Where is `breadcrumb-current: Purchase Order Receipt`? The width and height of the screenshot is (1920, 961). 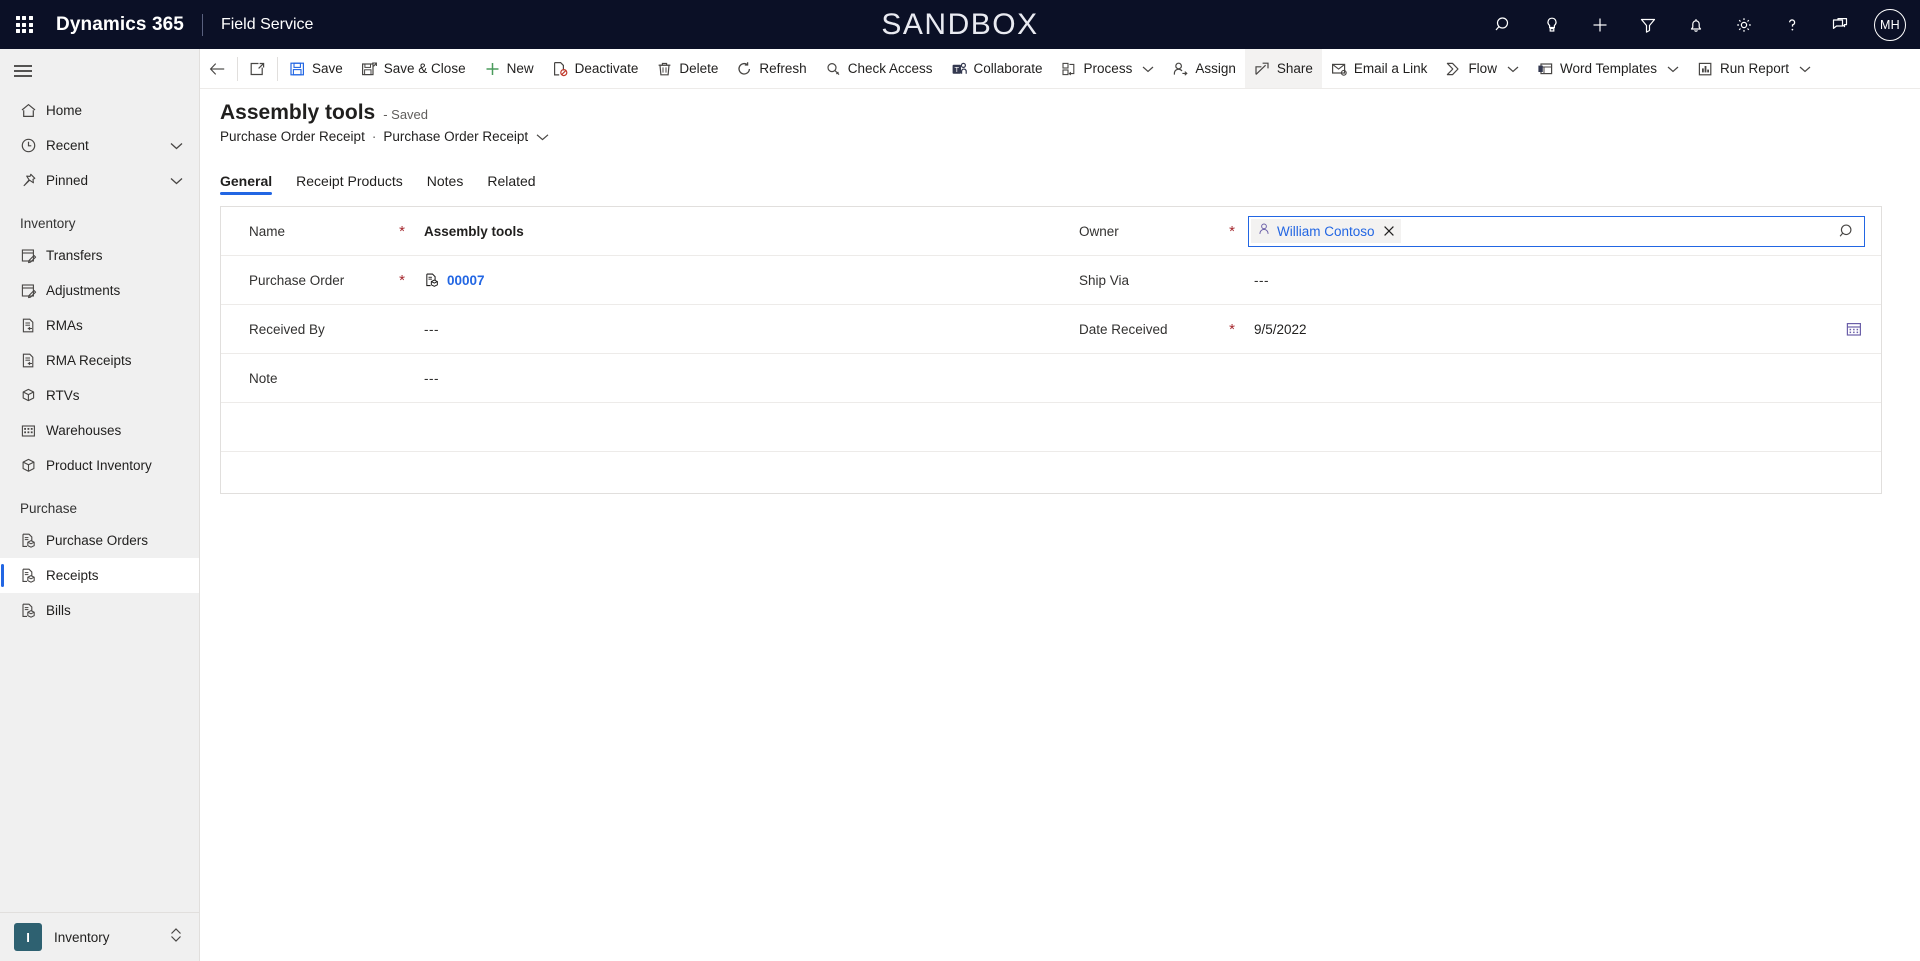 breadcrumb-current: Purchase Order Receipt is located at coordinates (455, 136).